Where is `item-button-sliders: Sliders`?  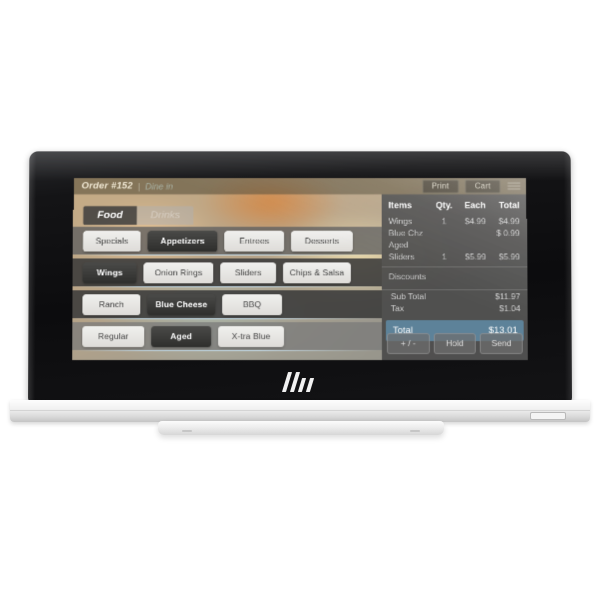 item-button-sliders: Sliders is located at coordinates (248, 272).